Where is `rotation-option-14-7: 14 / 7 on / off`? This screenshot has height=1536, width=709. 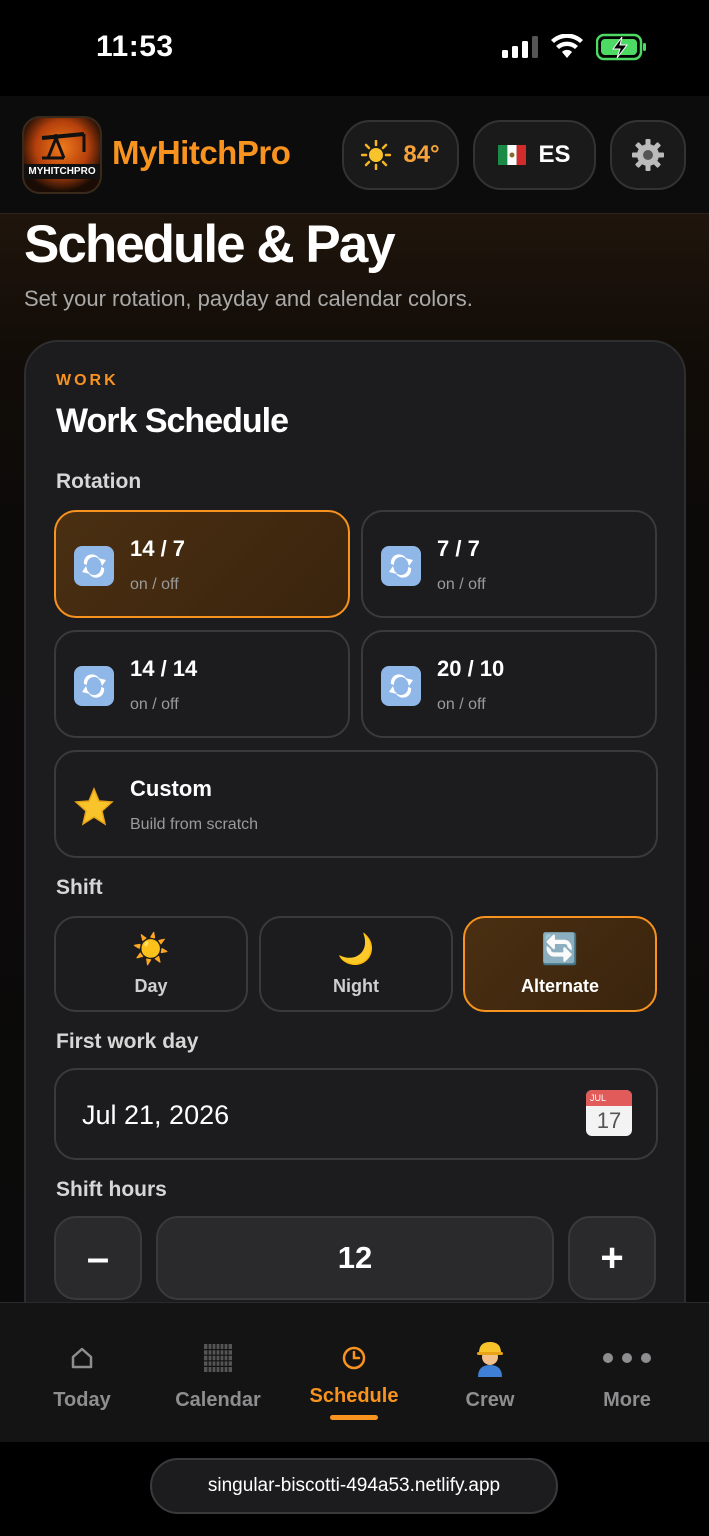 rotation-option-14-7: 14 / 7 on / off is located at coordinates (202, 564).